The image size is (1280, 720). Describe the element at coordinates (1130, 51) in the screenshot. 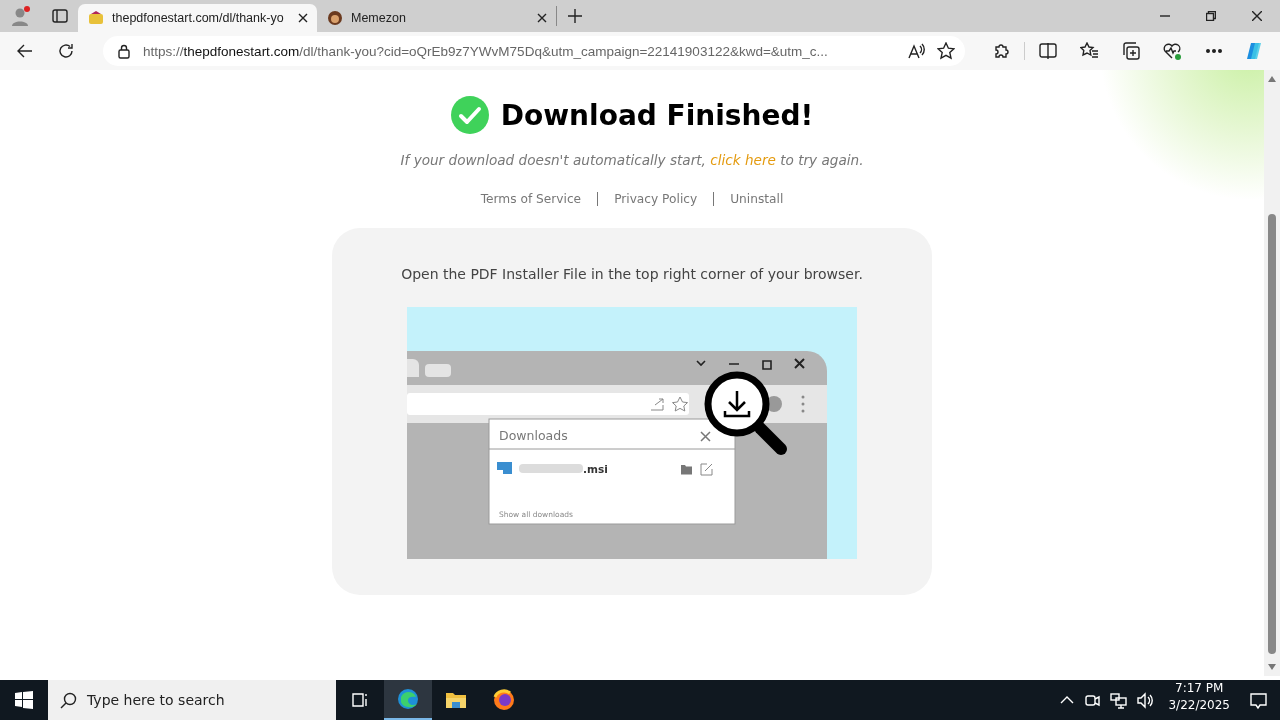

I see `collections-icon` at that location.